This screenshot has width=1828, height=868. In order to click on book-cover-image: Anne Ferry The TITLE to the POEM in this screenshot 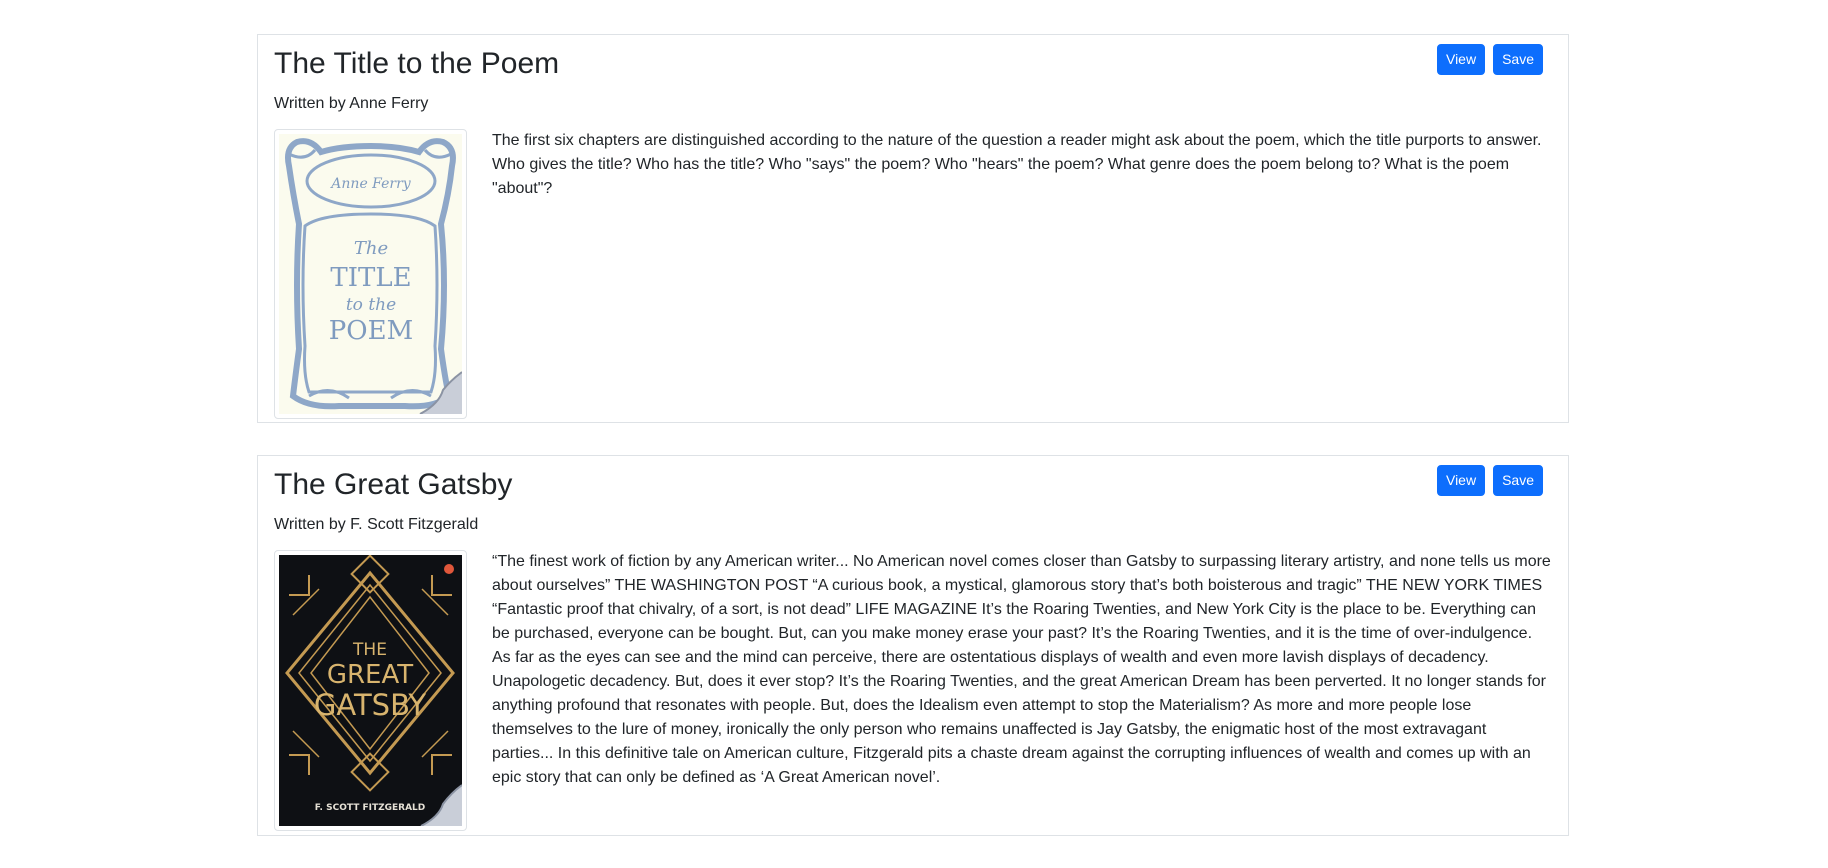, I will do `click(370, 274)`.